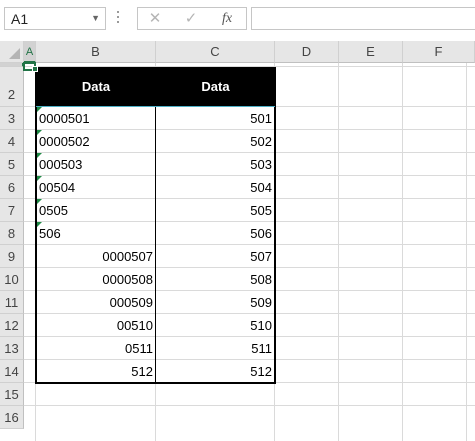 Image resolution: width=475 pixels, height=441 pixels. What do you see at coordinates (215, 52) in the screenshot?
I see `column-header-c: C` at bounding box center [215, 52].